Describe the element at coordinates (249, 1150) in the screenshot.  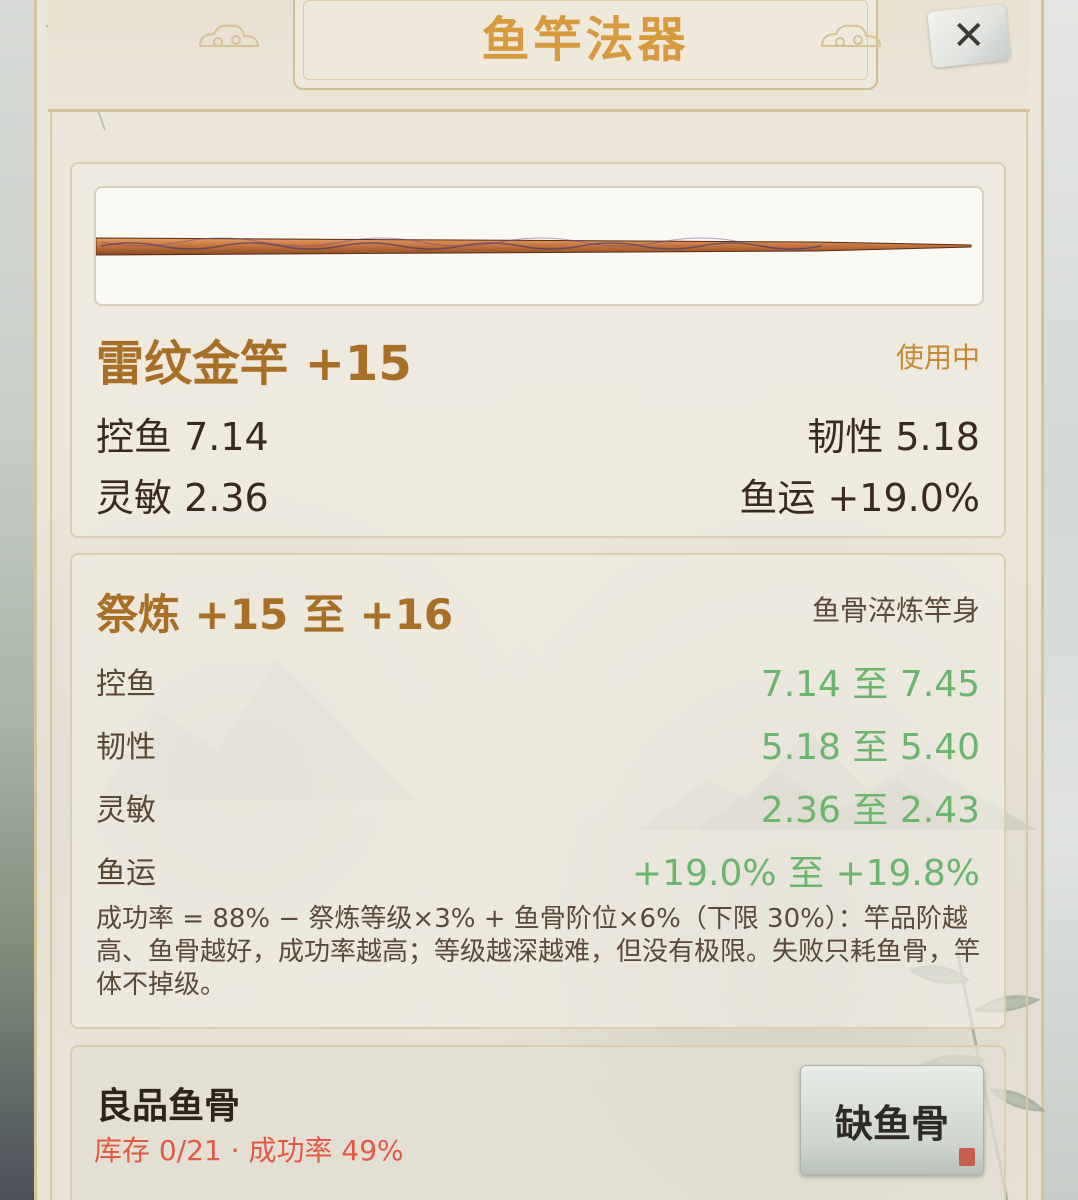
I see `material-stock-info: 库存 0/21 · 成功率 49%` at that location.